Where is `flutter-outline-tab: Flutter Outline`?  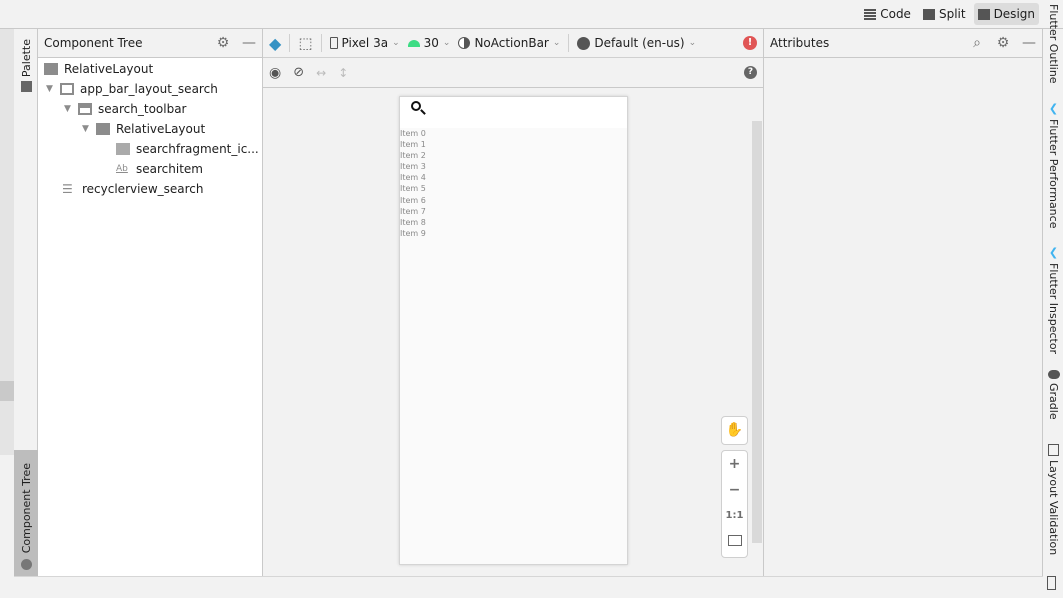 flutter-outline-tab: Flutter Outline is located at coordinates (1053, 44).